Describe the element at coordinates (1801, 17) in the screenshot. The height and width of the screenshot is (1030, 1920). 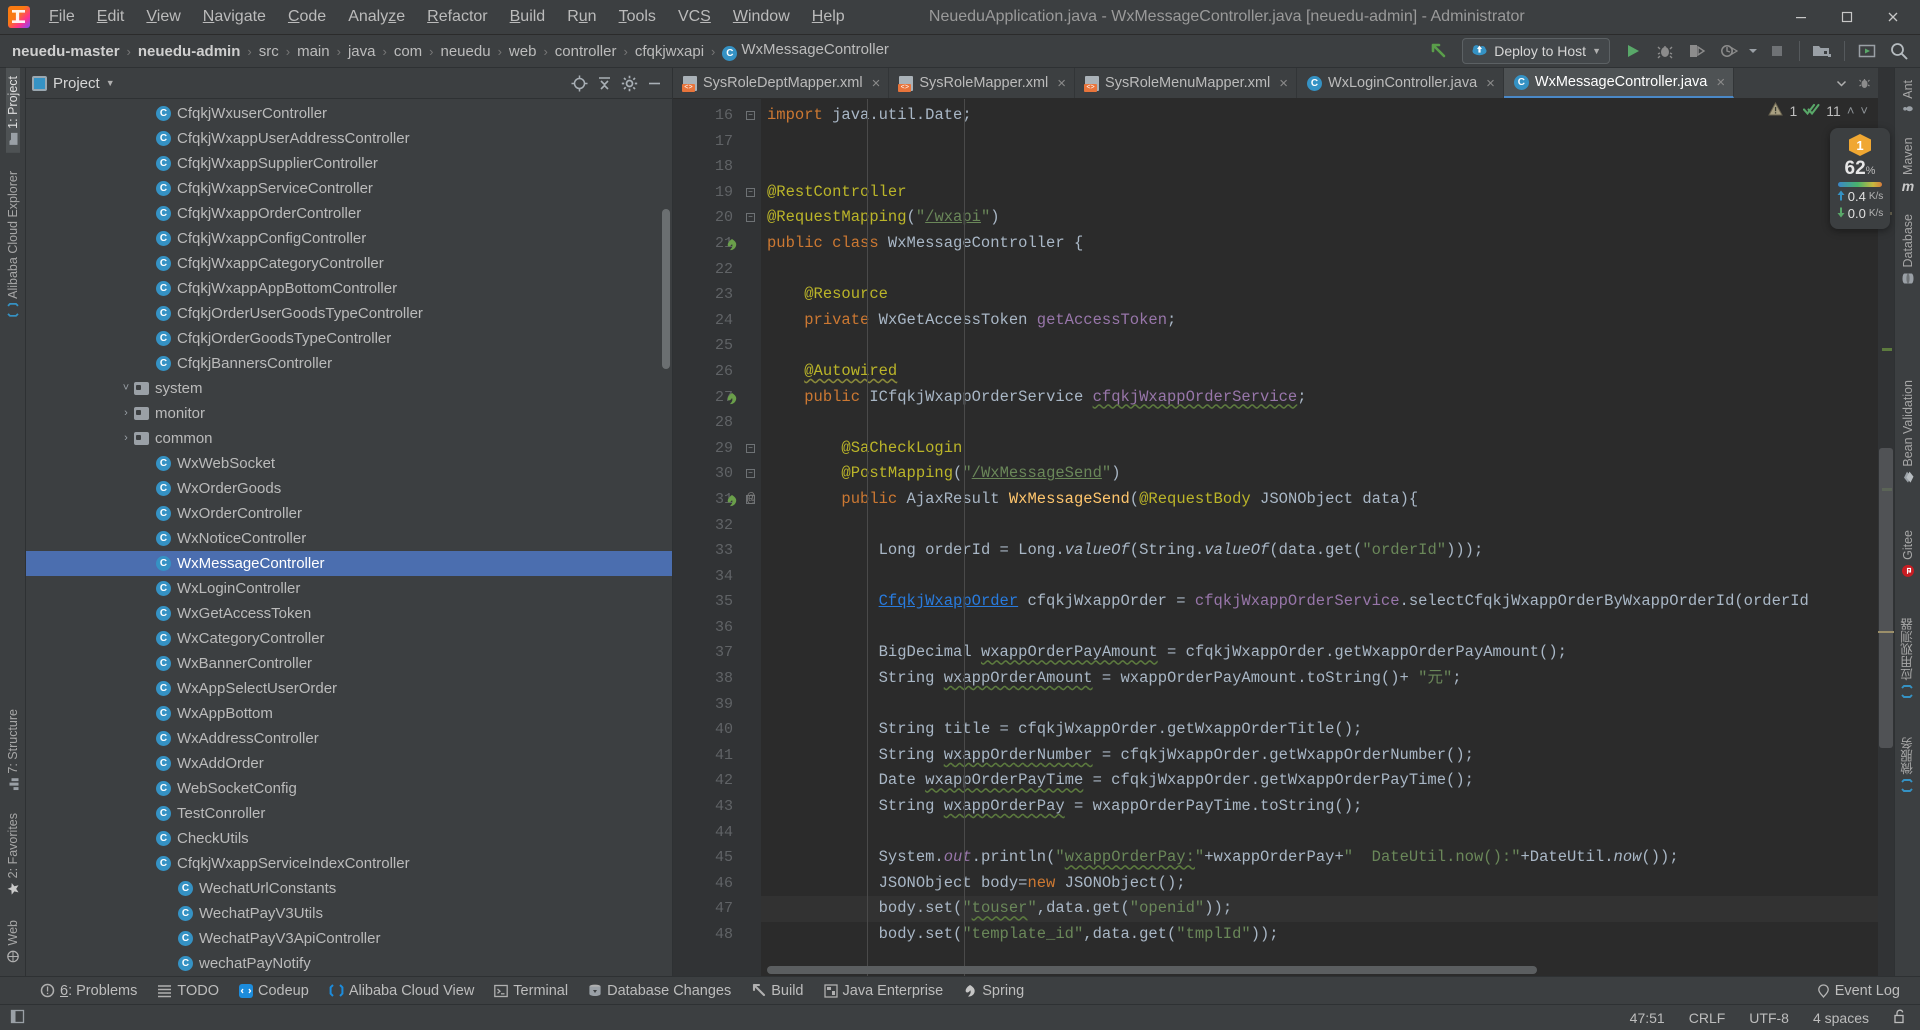
I see `minimize-button` at that location.